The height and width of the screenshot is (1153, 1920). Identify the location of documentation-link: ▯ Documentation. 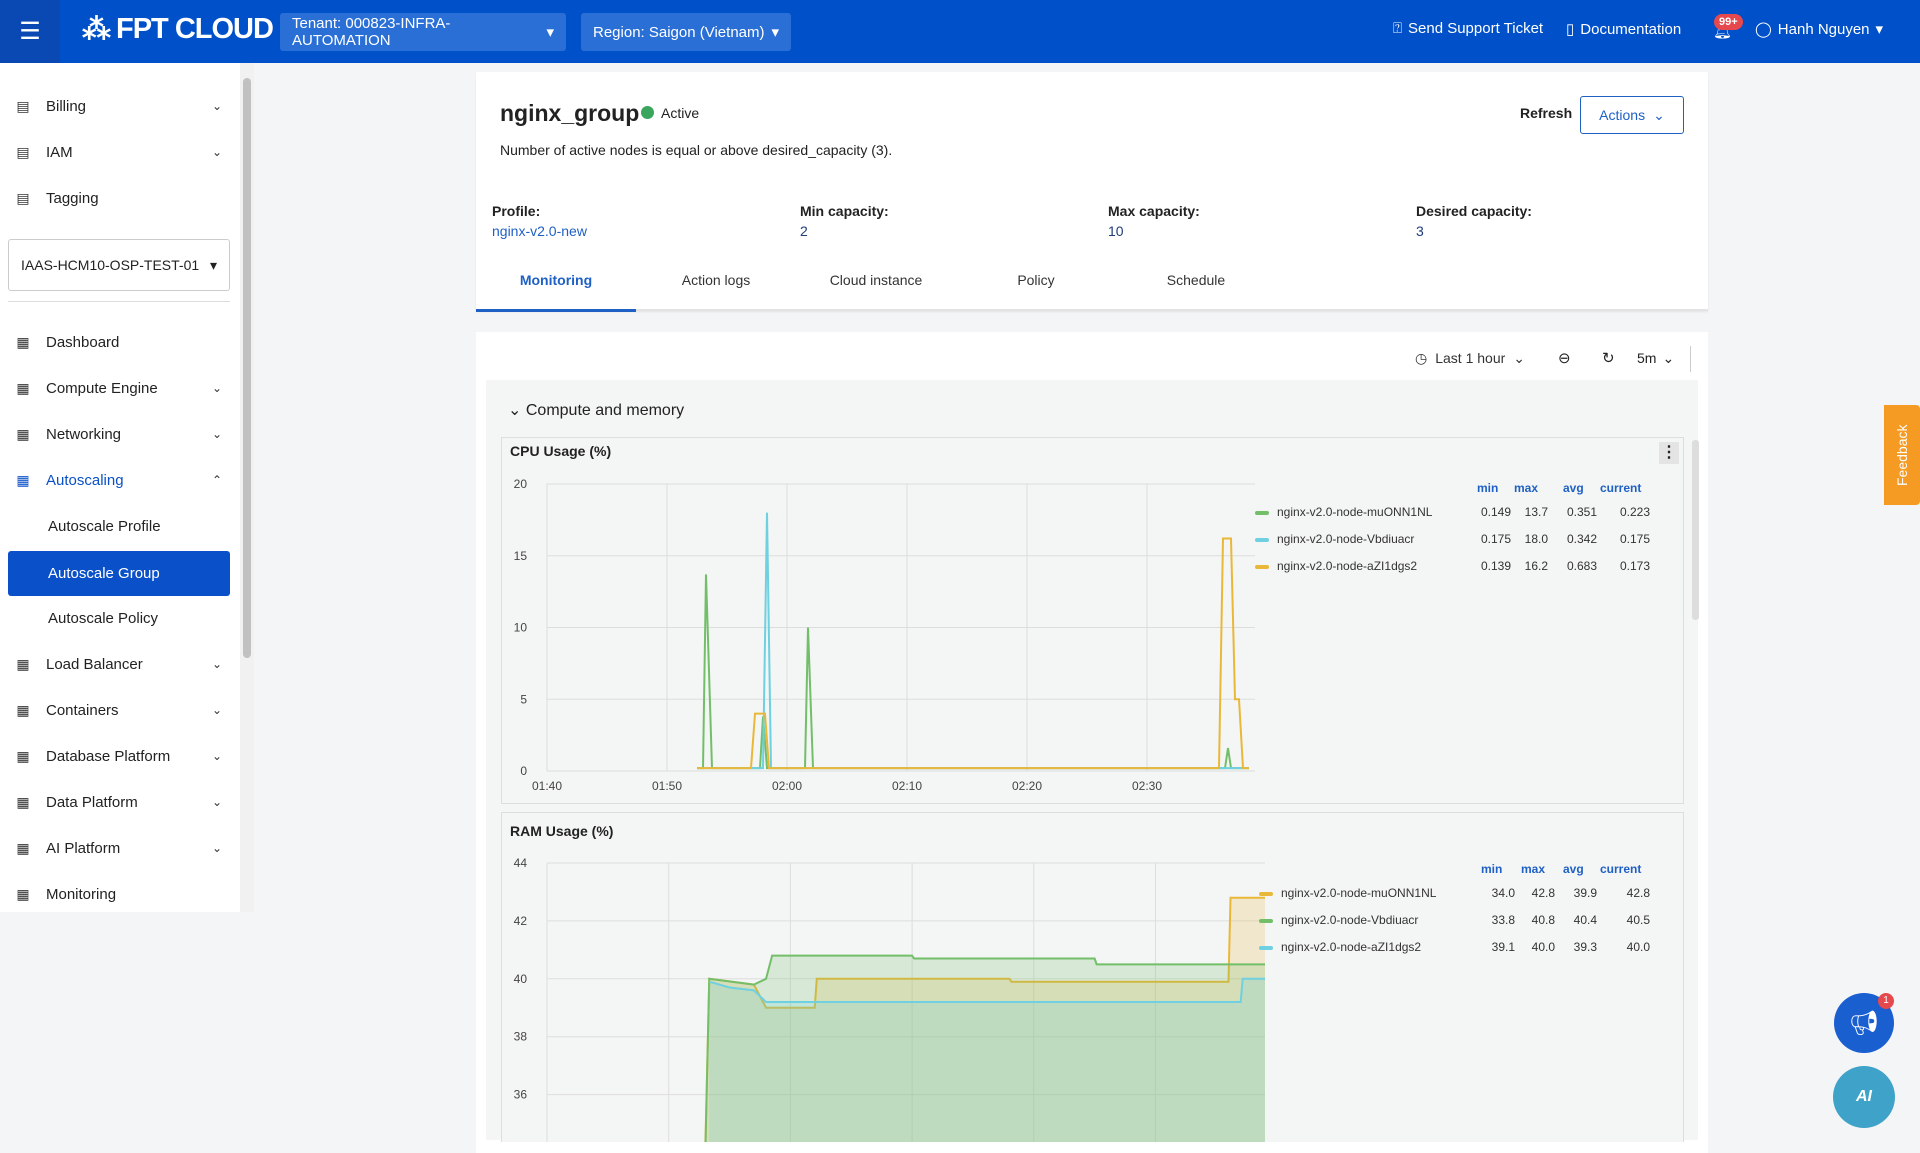
(1623, 29).